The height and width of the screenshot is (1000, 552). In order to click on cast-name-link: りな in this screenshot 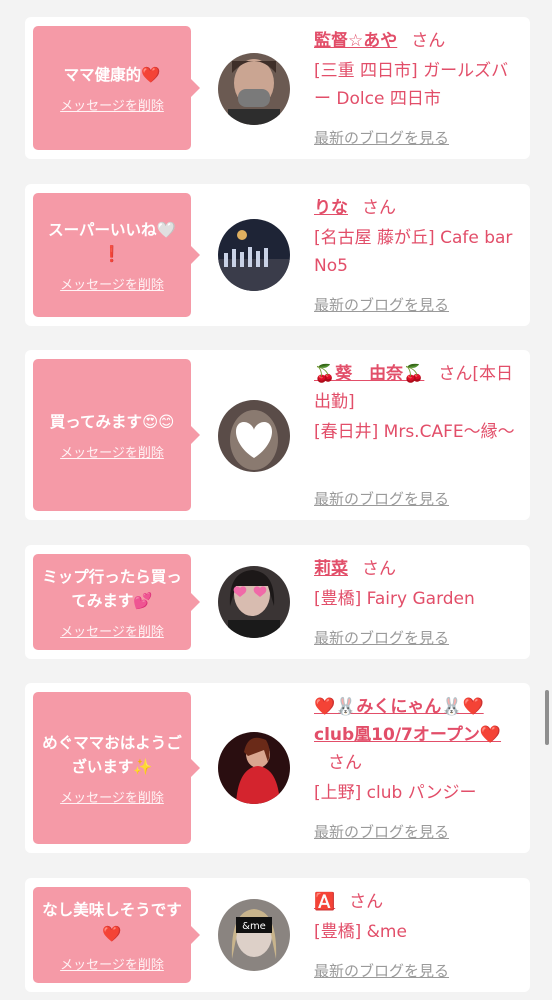, I will do `click(331, 208)`.